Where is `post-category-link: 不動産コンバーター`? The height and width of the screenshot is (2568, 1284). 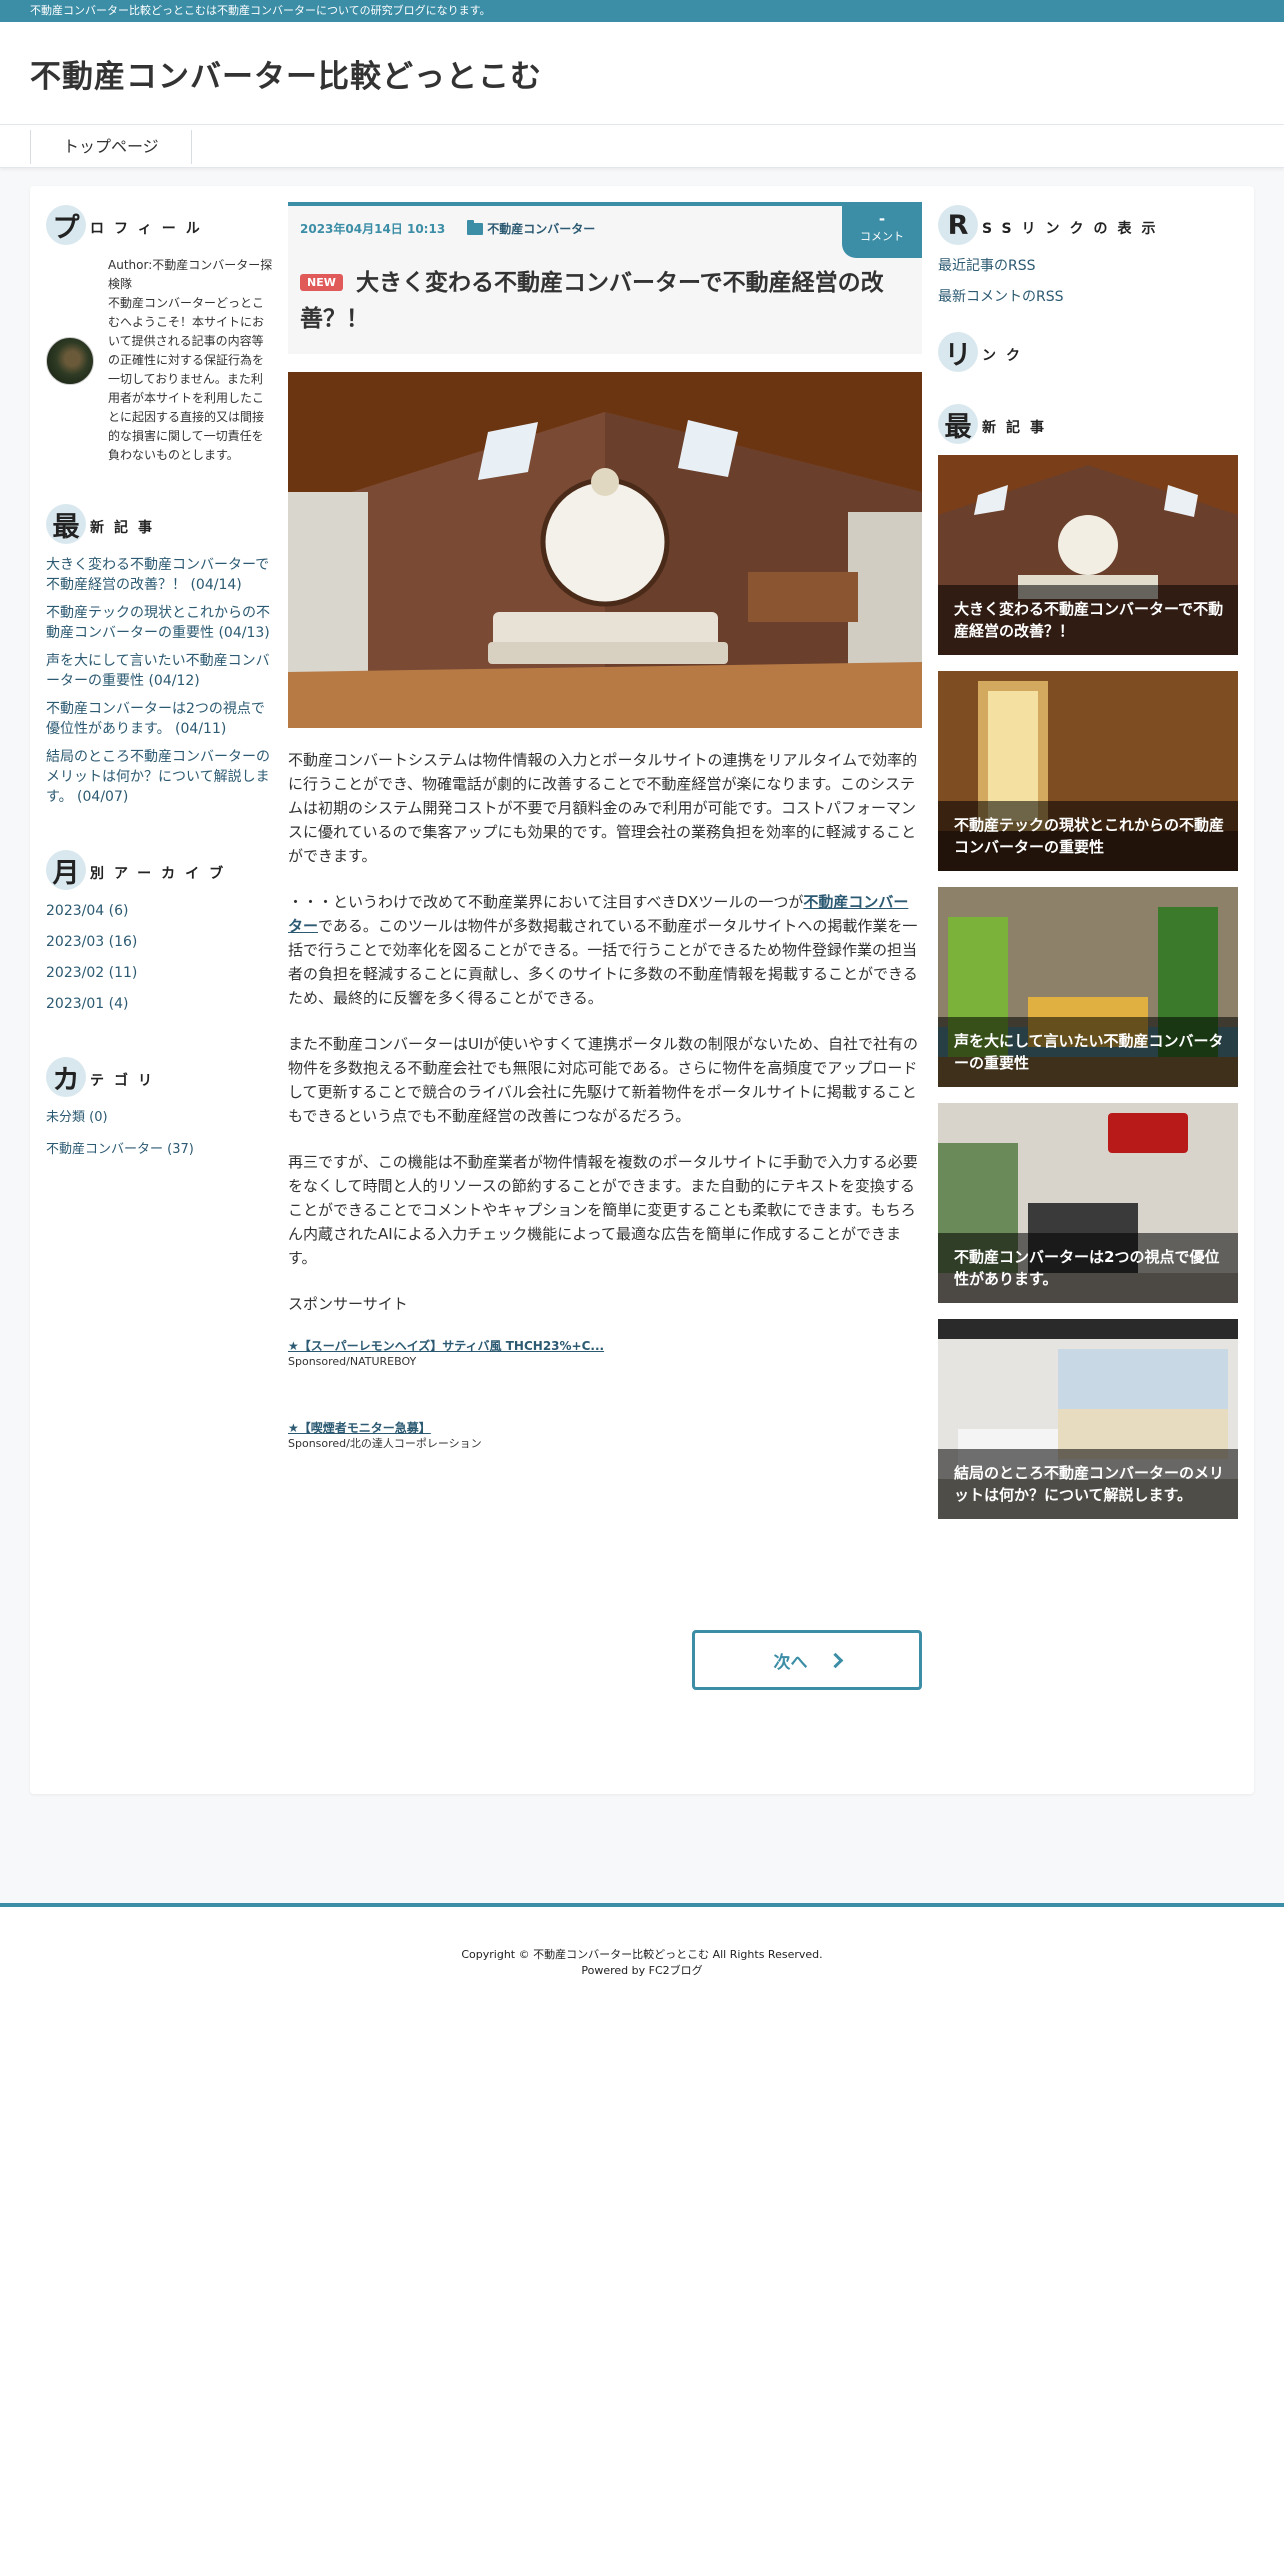
post-category-link: 不動産コンバーター is located at coordinates (541, 228).